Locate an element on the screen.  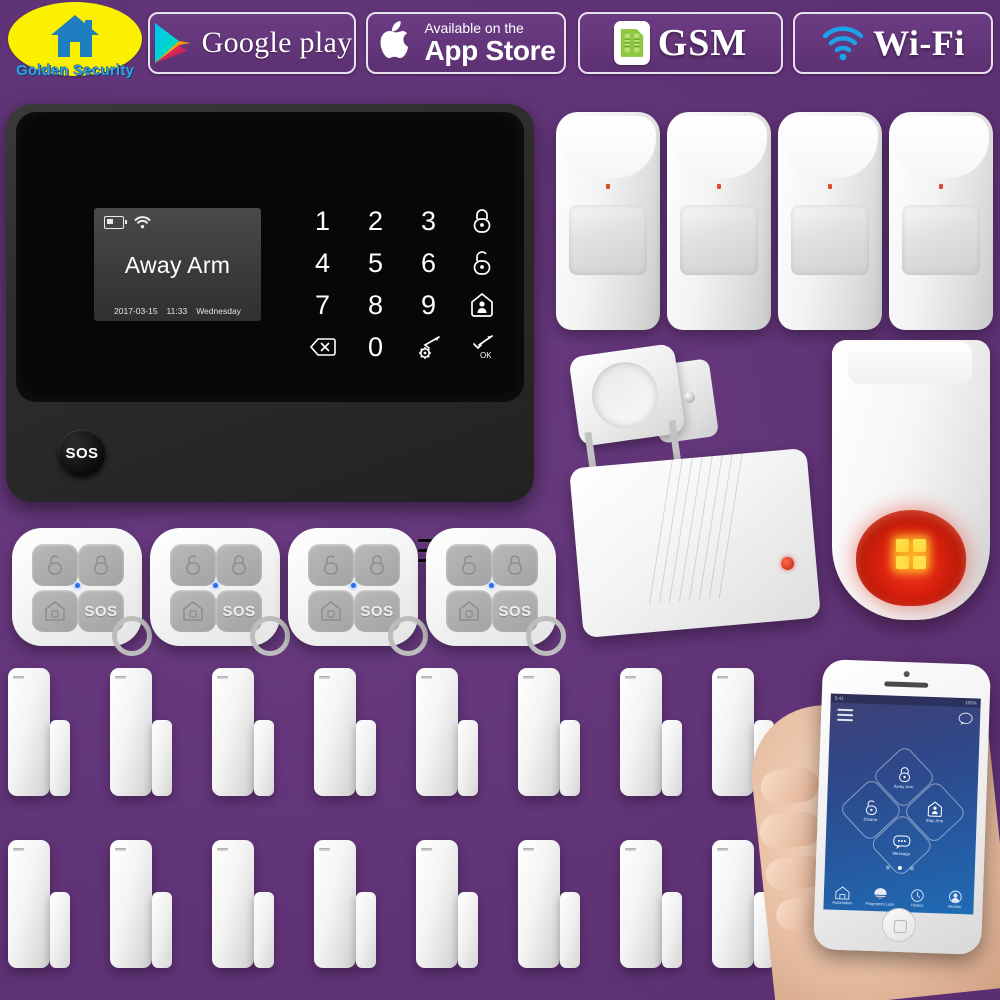
lcd-mode-text: Away Arm is located at coordinates (177, 265).